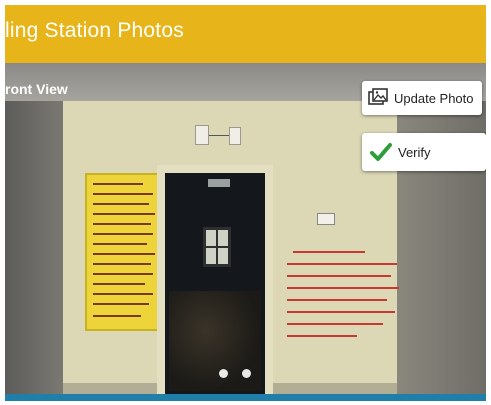  What do you see at coordinates (345, 295) in the screenshot?
I see `photo-red-wall-text` at bounding box center [345, 295].